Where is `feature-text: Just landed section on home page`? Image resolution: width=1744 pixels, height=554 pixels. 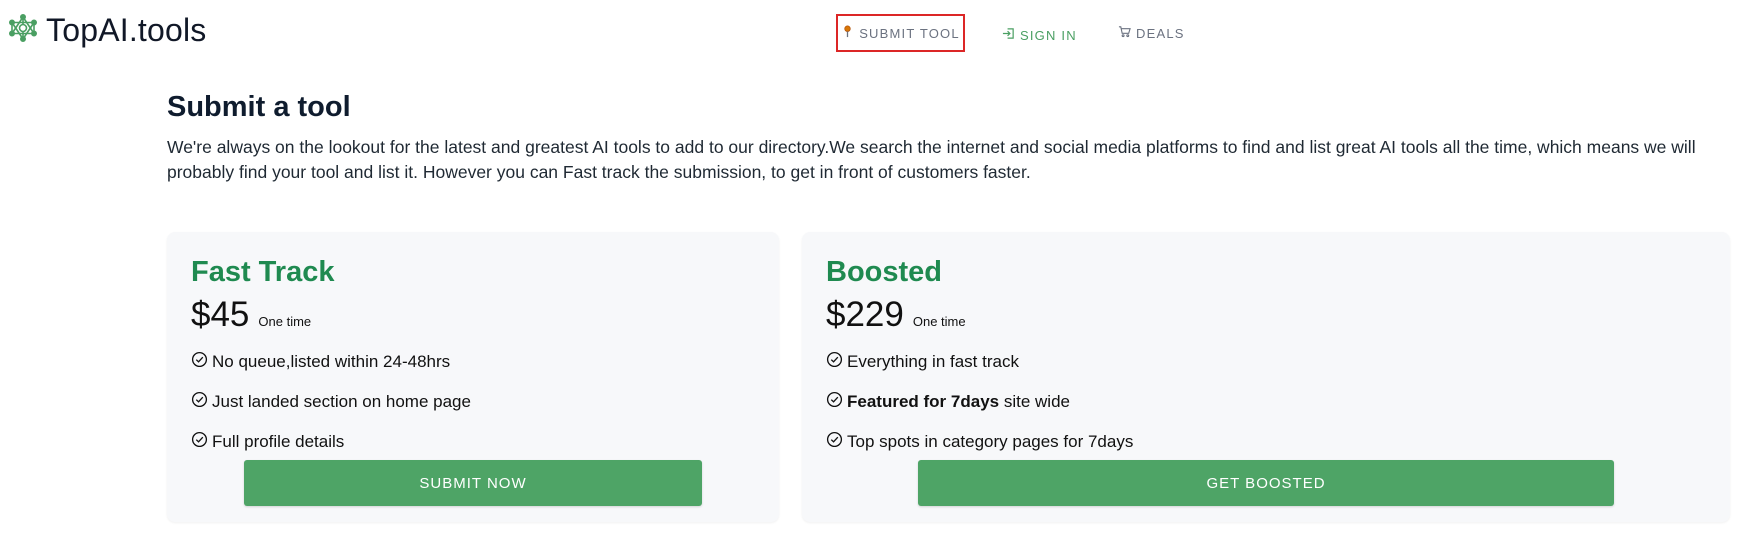
feature-text: Just landed section on home page is located at coordinates (341, 401).